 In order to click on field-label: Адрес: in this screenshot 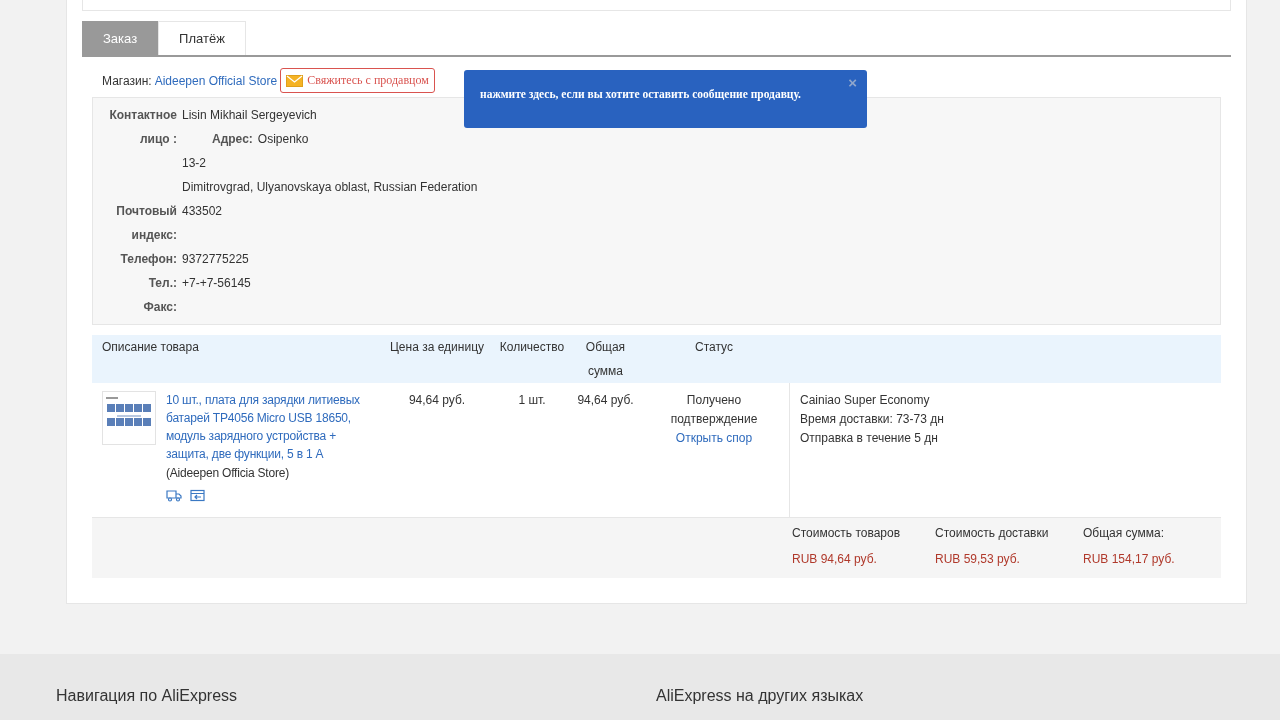, I will do `click(232, 139)`.